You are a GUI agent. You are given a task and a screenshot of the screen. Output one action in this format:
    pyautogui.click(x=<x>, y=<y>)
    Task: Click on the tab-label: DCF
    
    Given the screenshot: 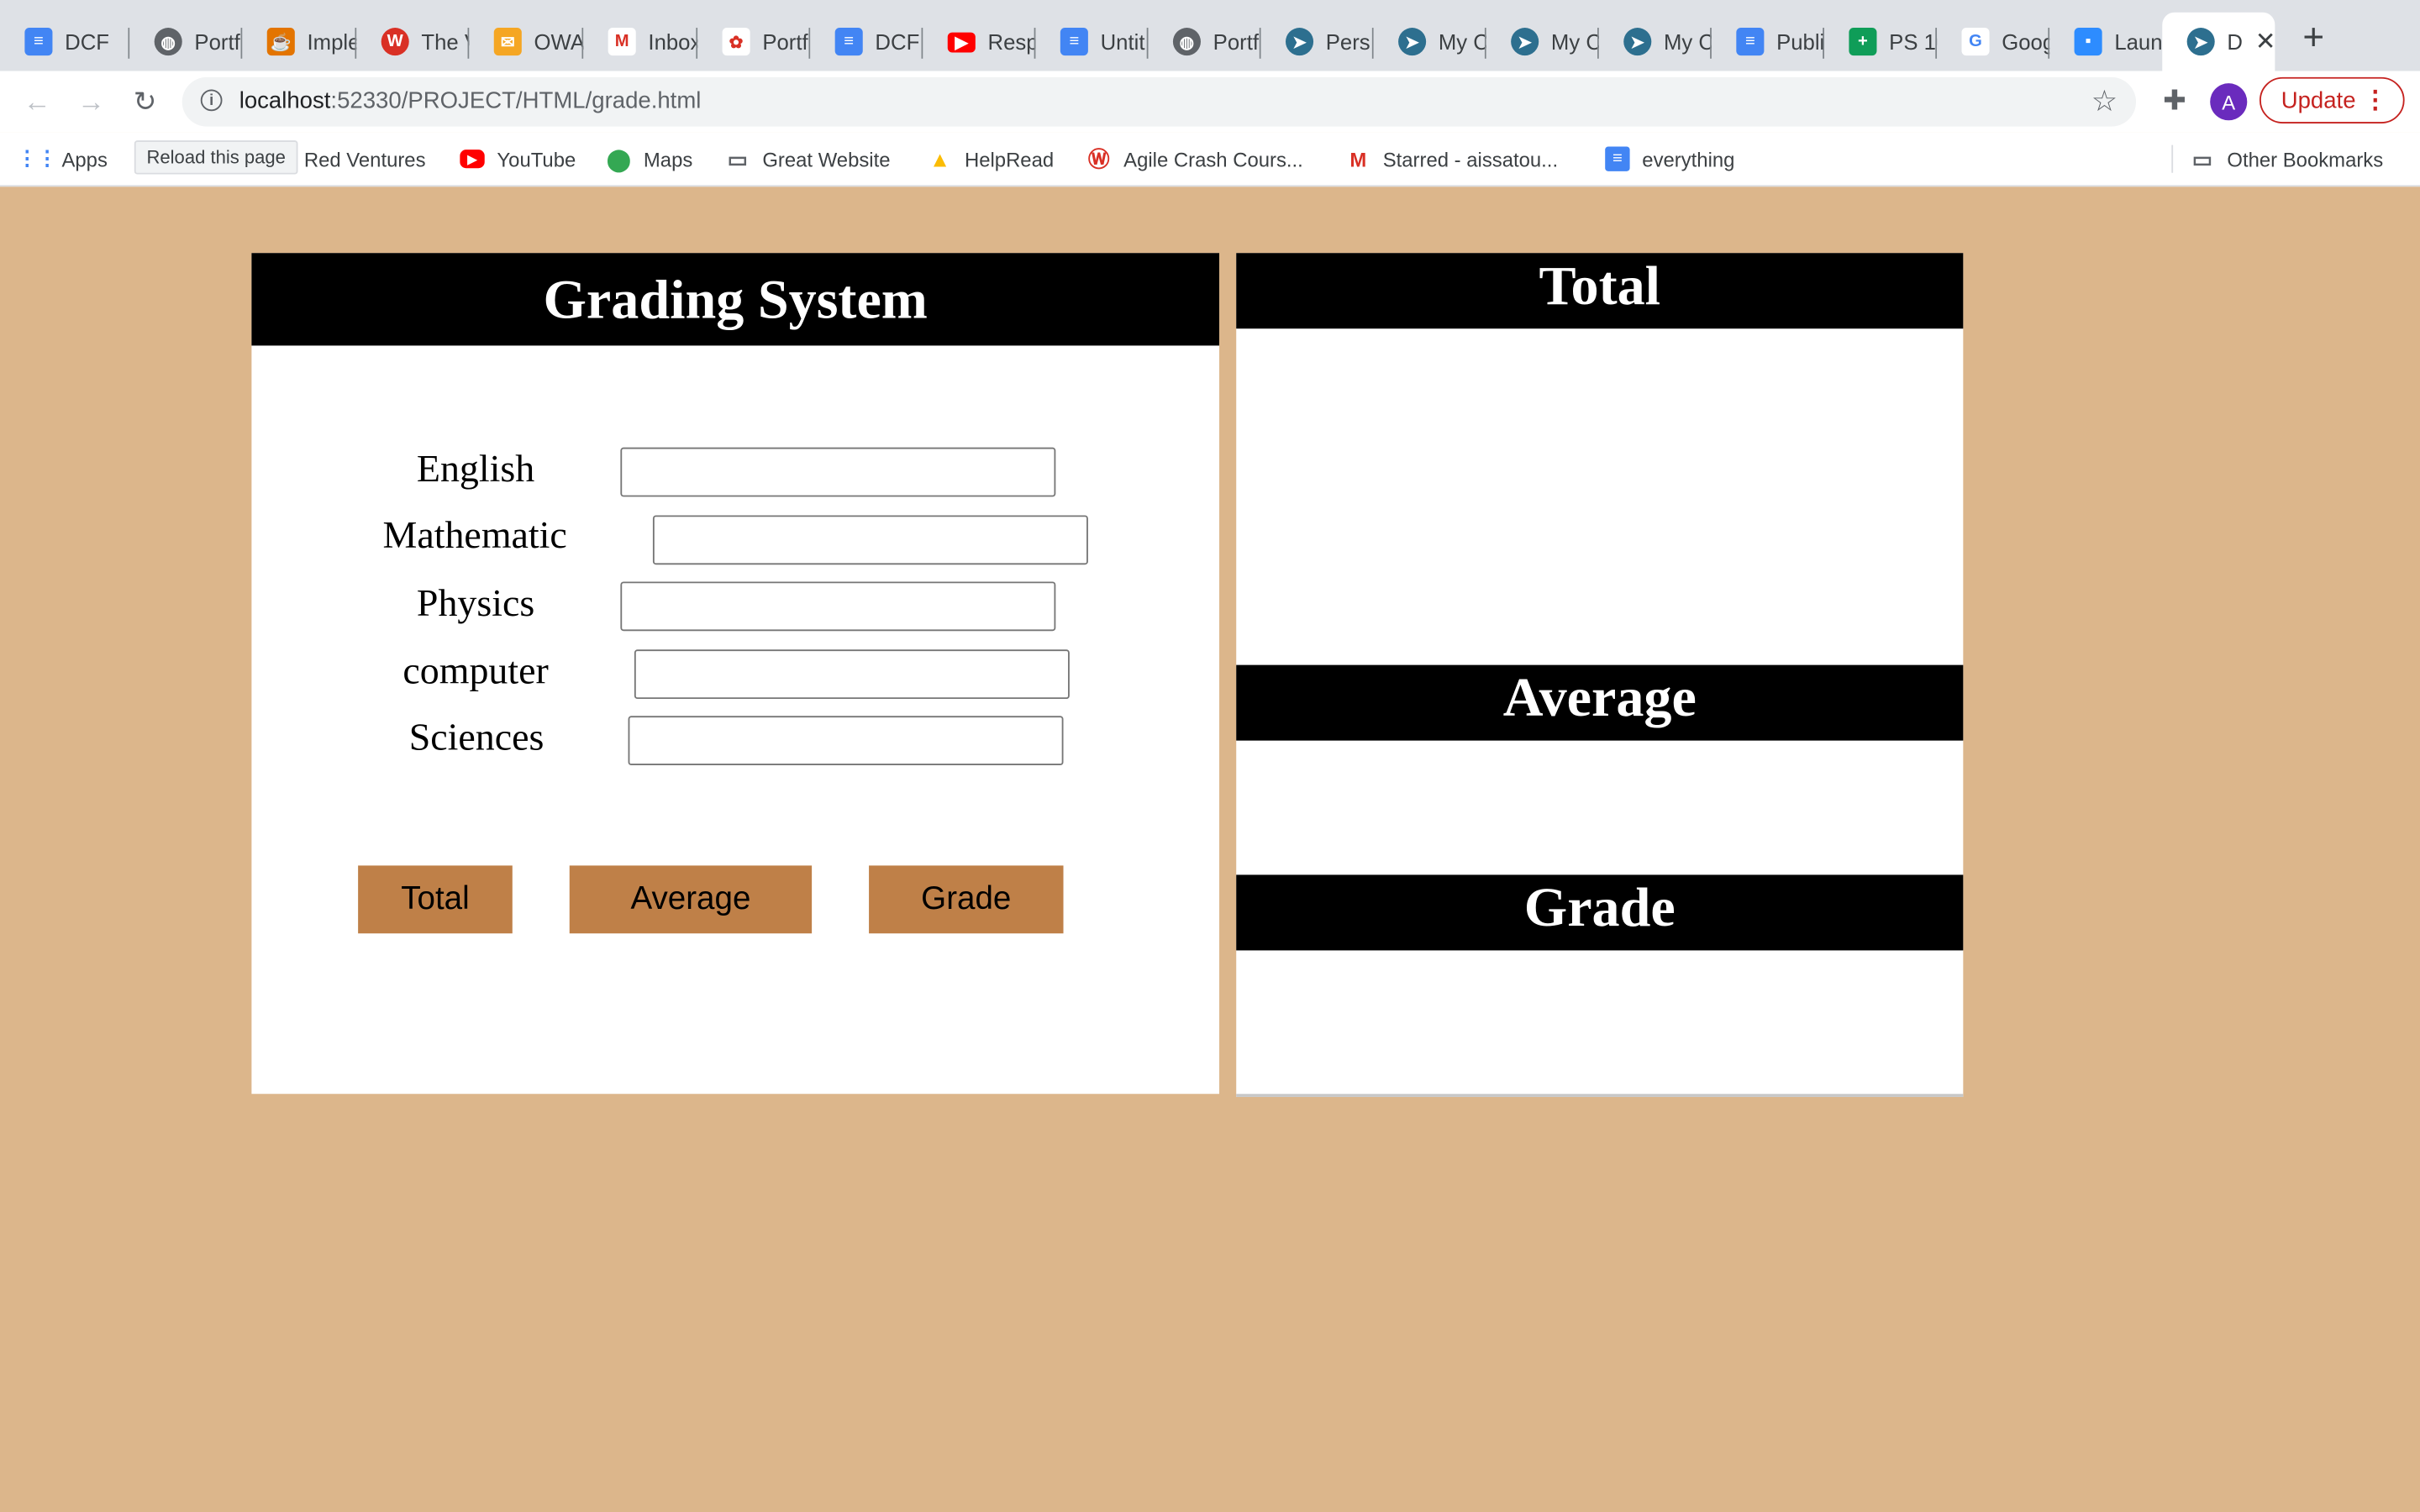 What is the action you would take?
    pyautogui.click(x=87, y=42)
    